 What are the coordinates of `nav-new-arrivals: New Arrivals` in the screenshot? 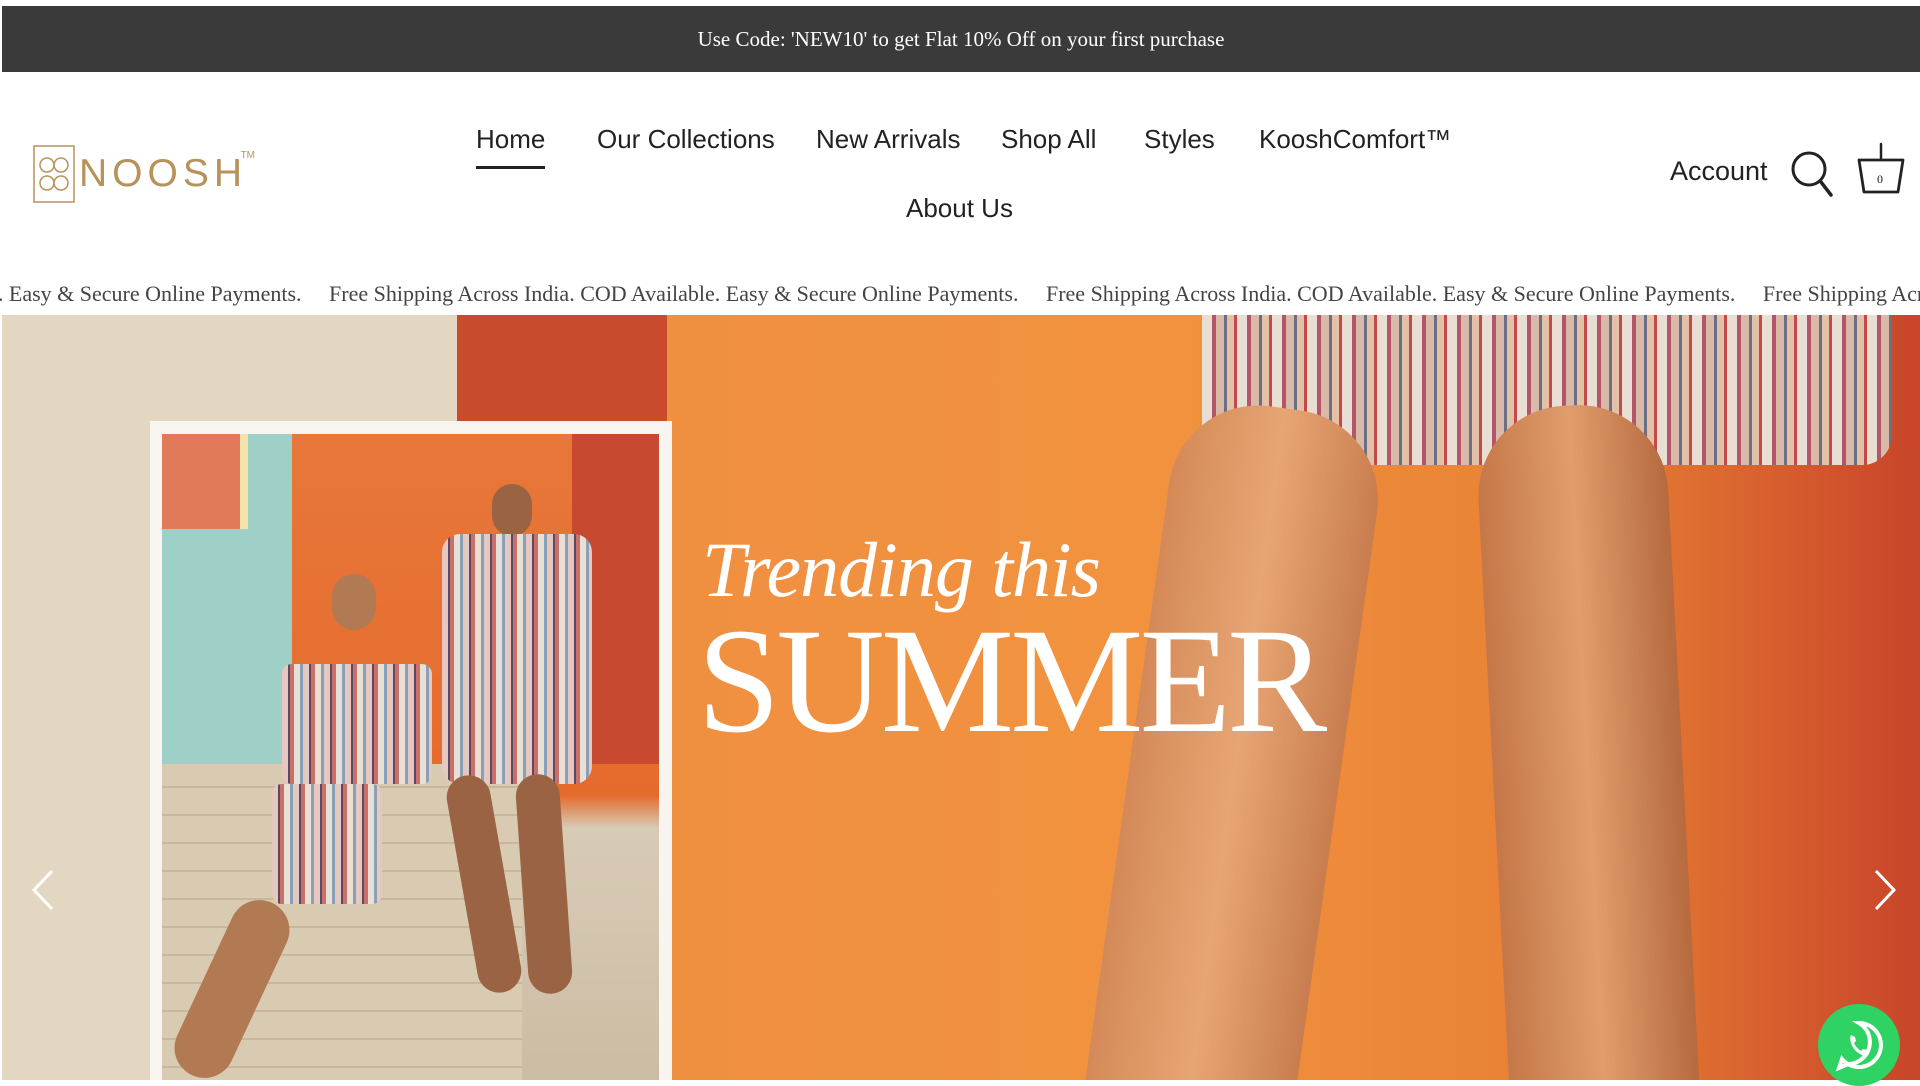 It's located at (888, 139).